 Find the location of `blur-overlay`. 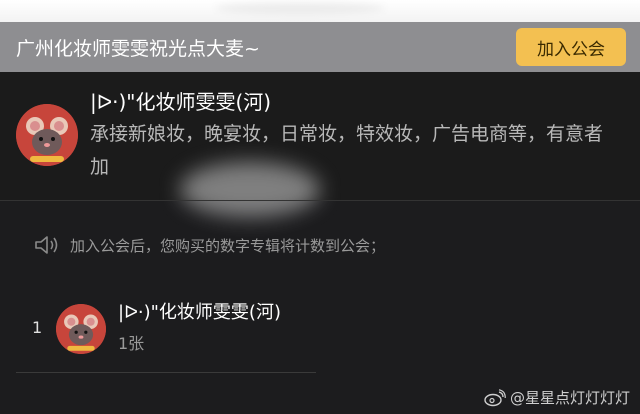

blur-overlay is located at coordinates (250, 189).